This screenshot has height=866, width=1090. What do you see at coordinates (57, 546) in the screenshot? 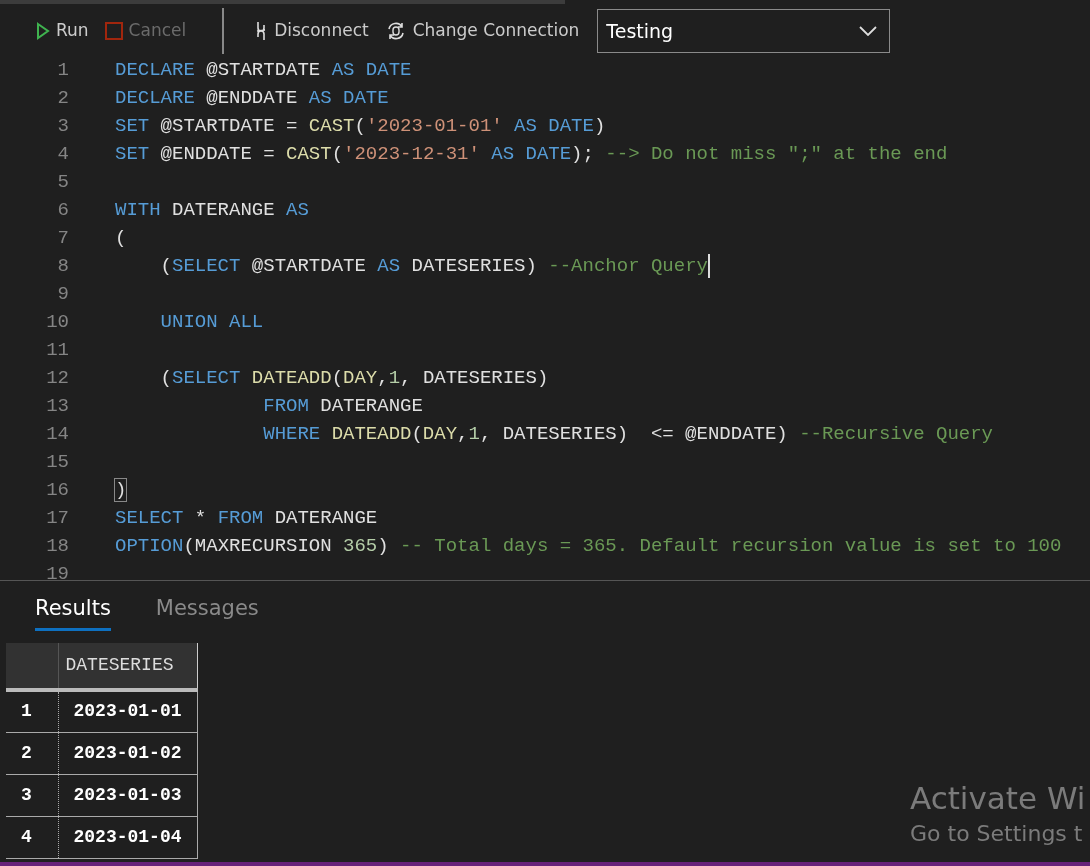
I see `line-number: 18` at bounding box center [57, 546].